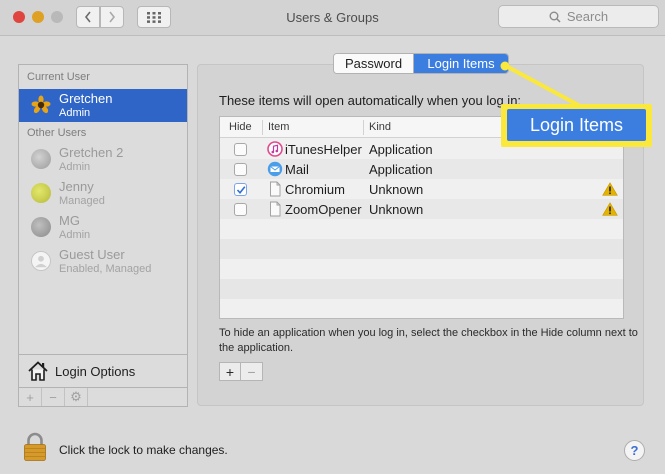  I want to click on item-name: ZoomOpener, so click(323, 209).